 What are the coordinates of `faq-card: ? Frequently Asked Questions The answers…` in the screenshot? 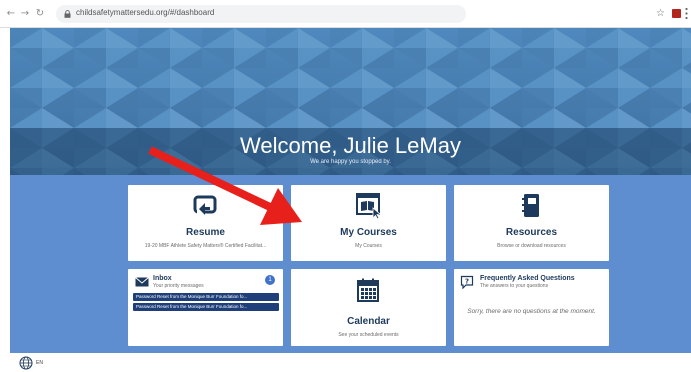 It's located at (531, 307).